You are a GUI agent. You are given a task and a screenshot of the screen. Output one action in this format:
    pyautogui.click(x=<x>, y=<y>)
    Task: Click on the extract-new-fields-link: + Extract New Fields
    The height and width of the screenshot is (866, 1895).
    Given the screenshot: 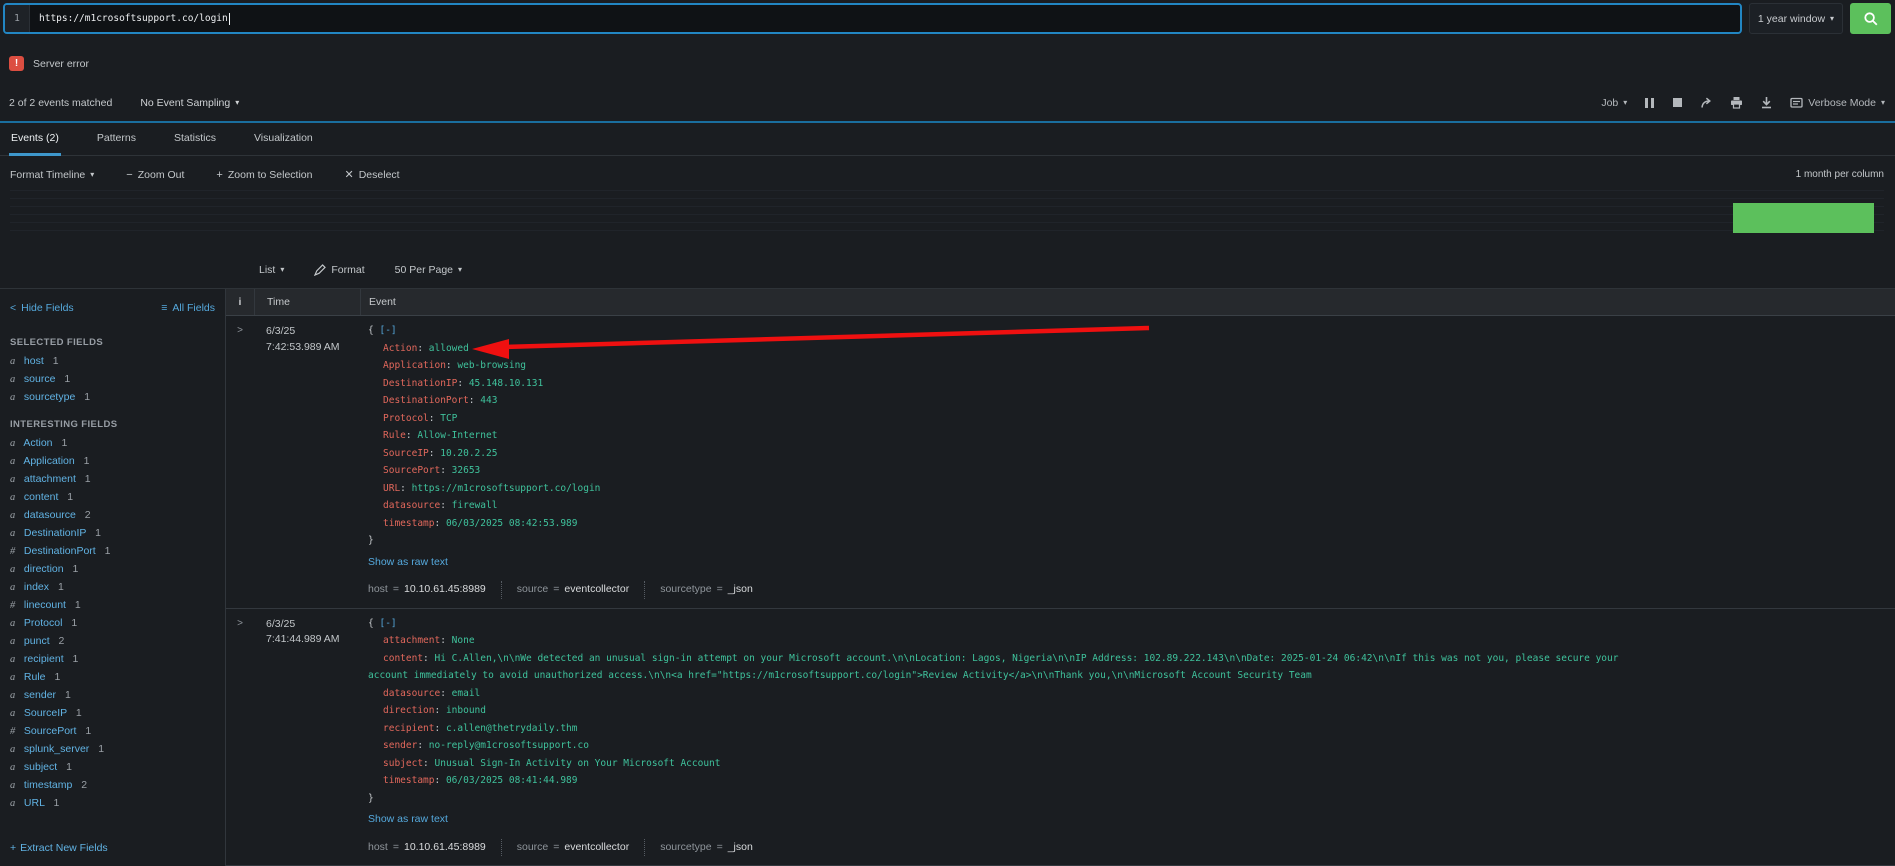 What is the action you would take?
    pyautogui.click(x=112, y=848)
    